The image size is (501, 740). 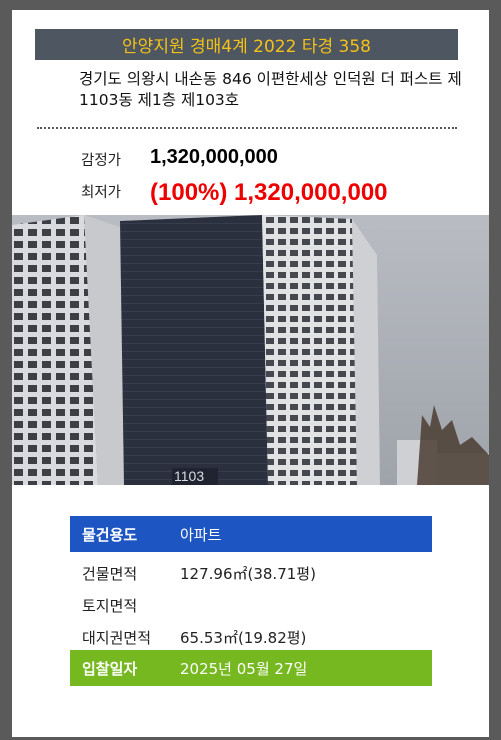 What do you see at coordinates (243, 637) in the screenshot?
I see `land-right-value: 65.53㎡(19.82평)` at bounding box center [243, 637].